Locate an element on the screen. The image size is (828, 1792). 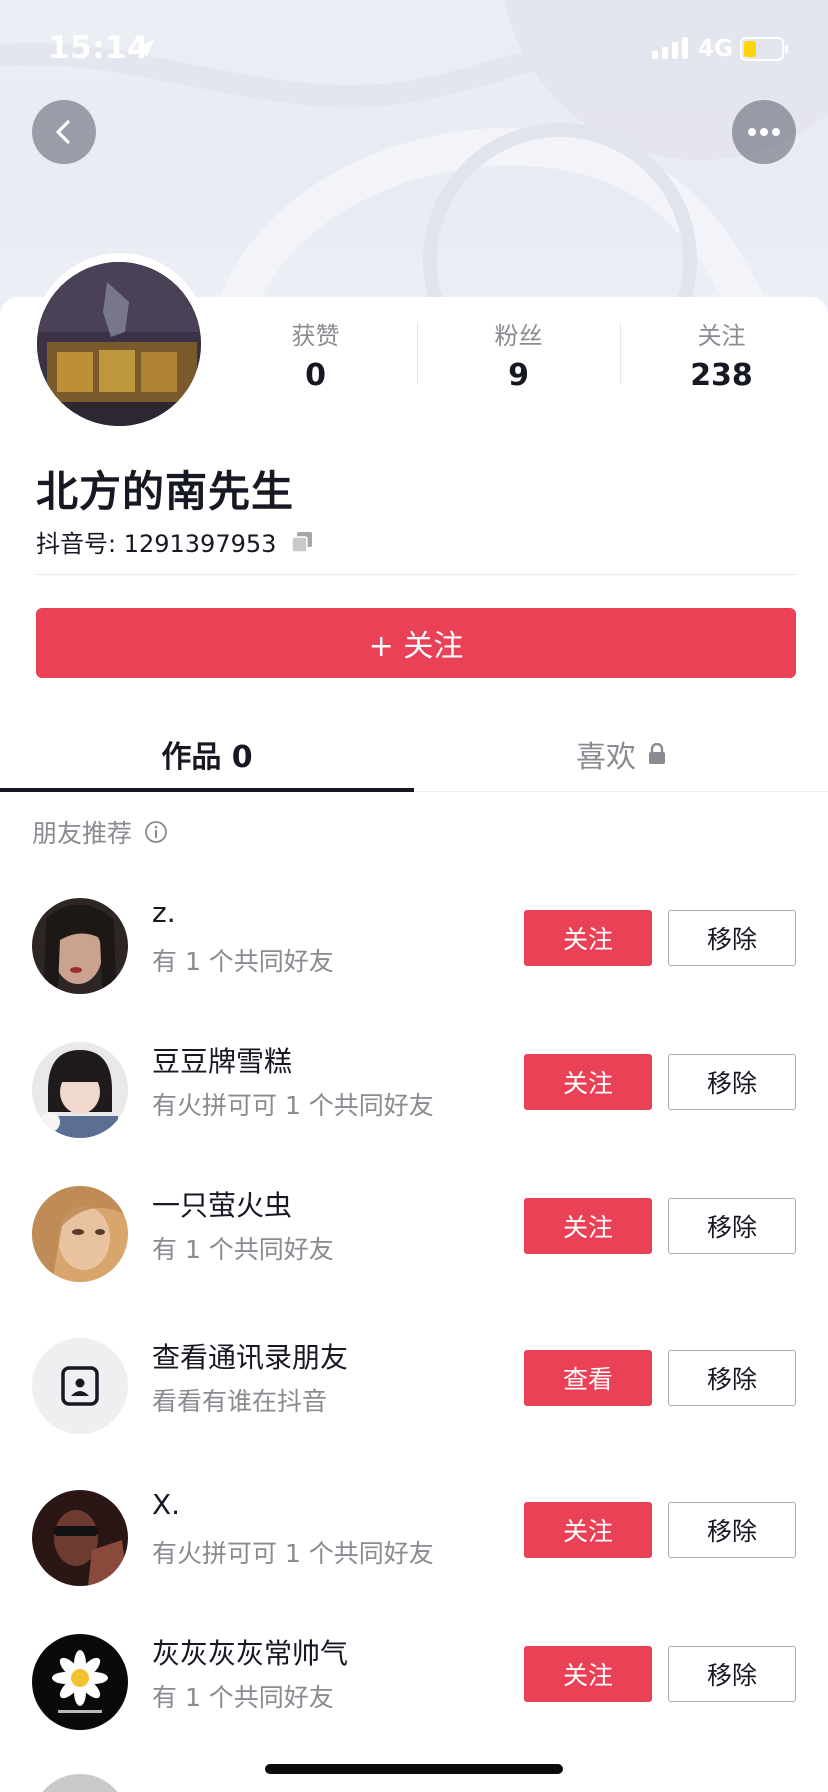
list-item: 灰灰灰灰常帅气 有 1 个共同好友 关注 移除 is located at coordinates (414, 1681).